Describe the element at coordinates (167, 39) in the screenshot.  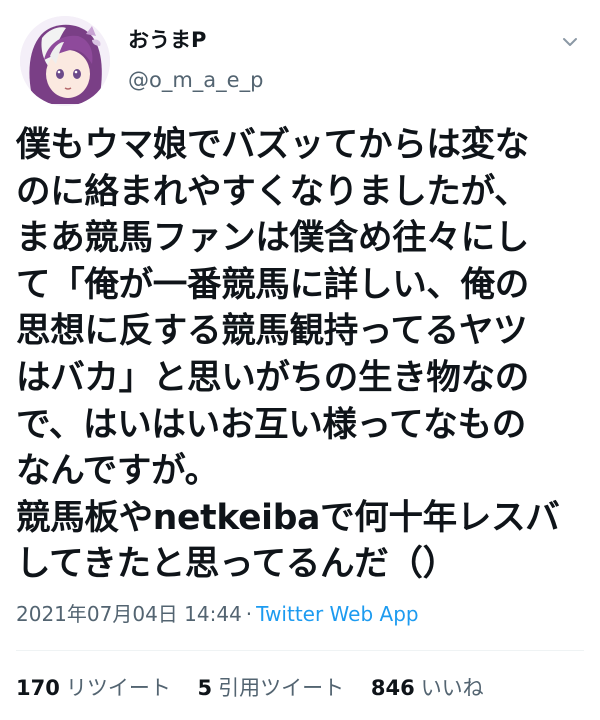
I see `display-name: おうまP` at that location.